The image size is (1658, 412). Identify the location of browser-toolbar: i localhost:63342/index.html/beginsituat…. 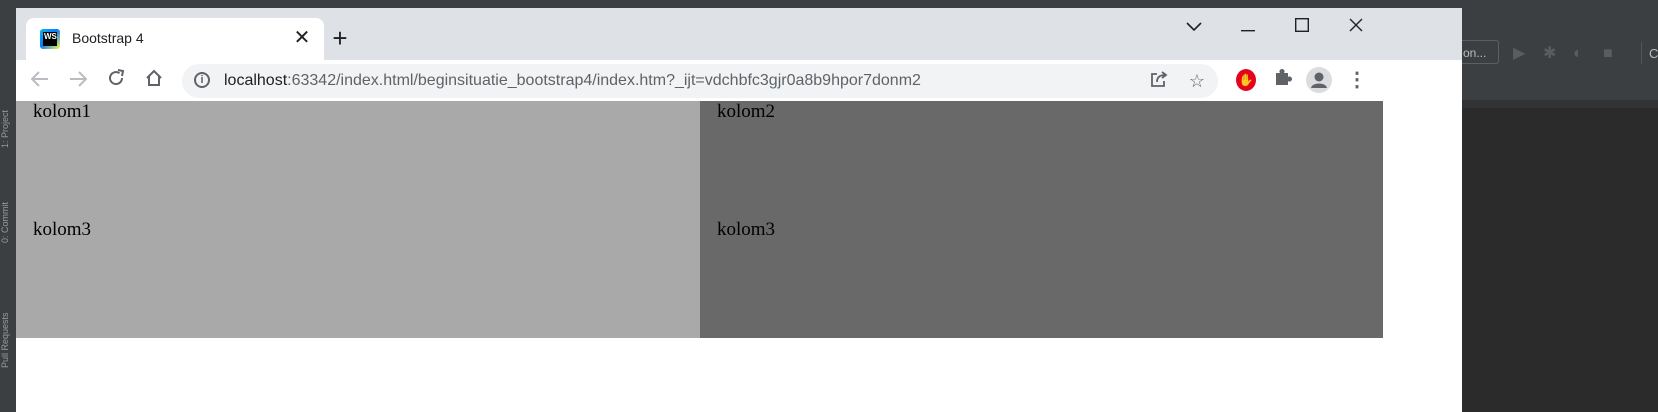
(739, 80).